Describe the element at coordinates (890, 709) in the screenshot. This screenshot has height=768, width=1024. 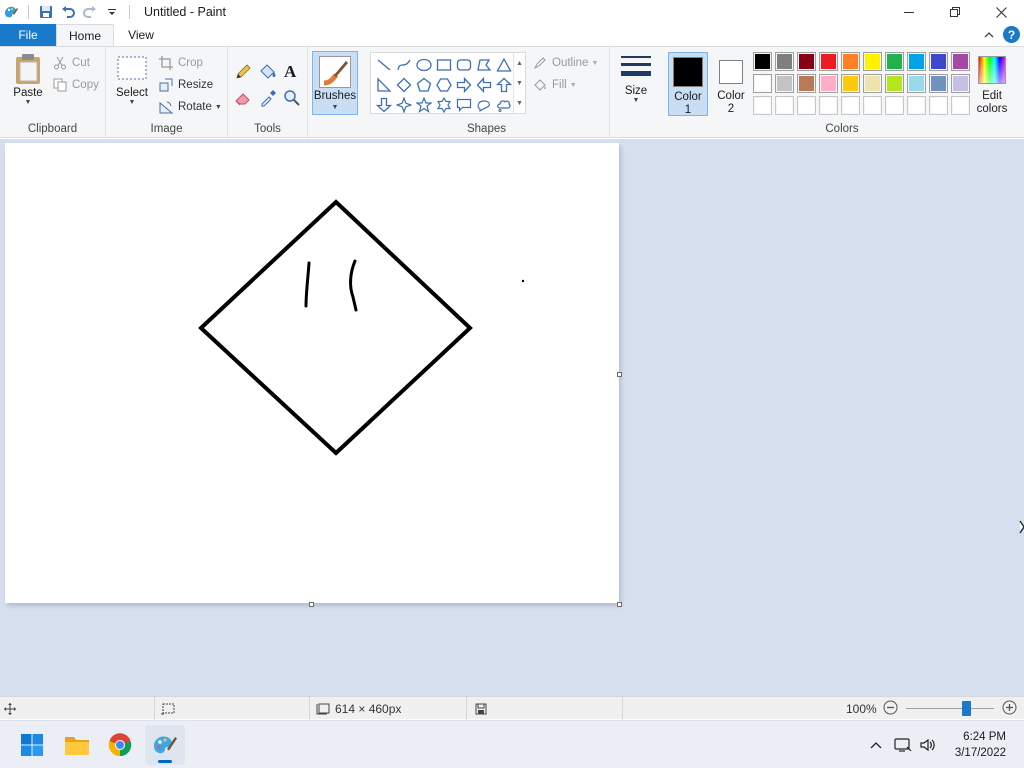
I see `zoom-out-icon` at that location.